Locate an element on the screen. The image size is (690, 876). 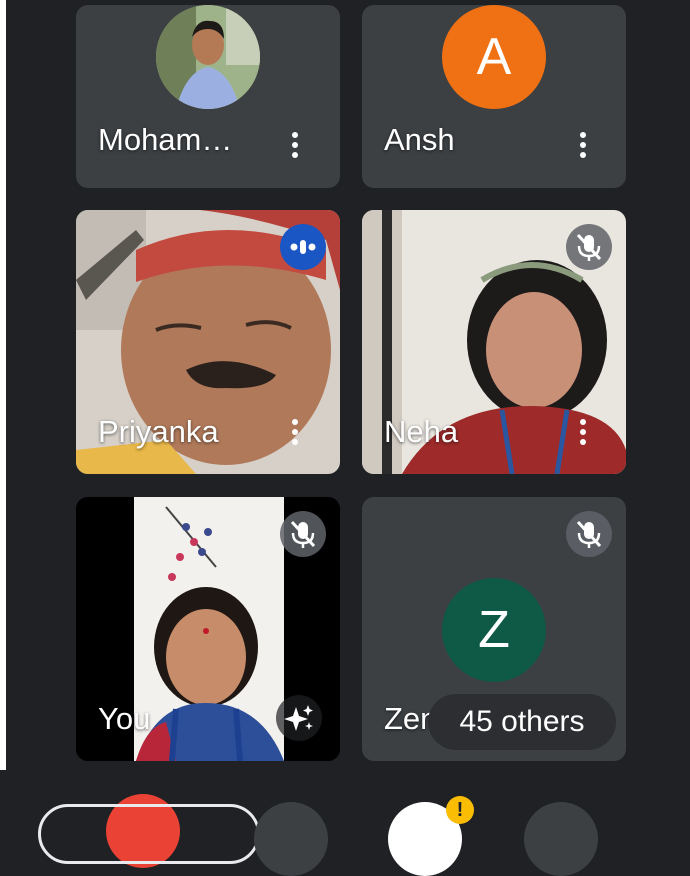
participant-tile-neha: Neha is located at coordinates (494, 342).